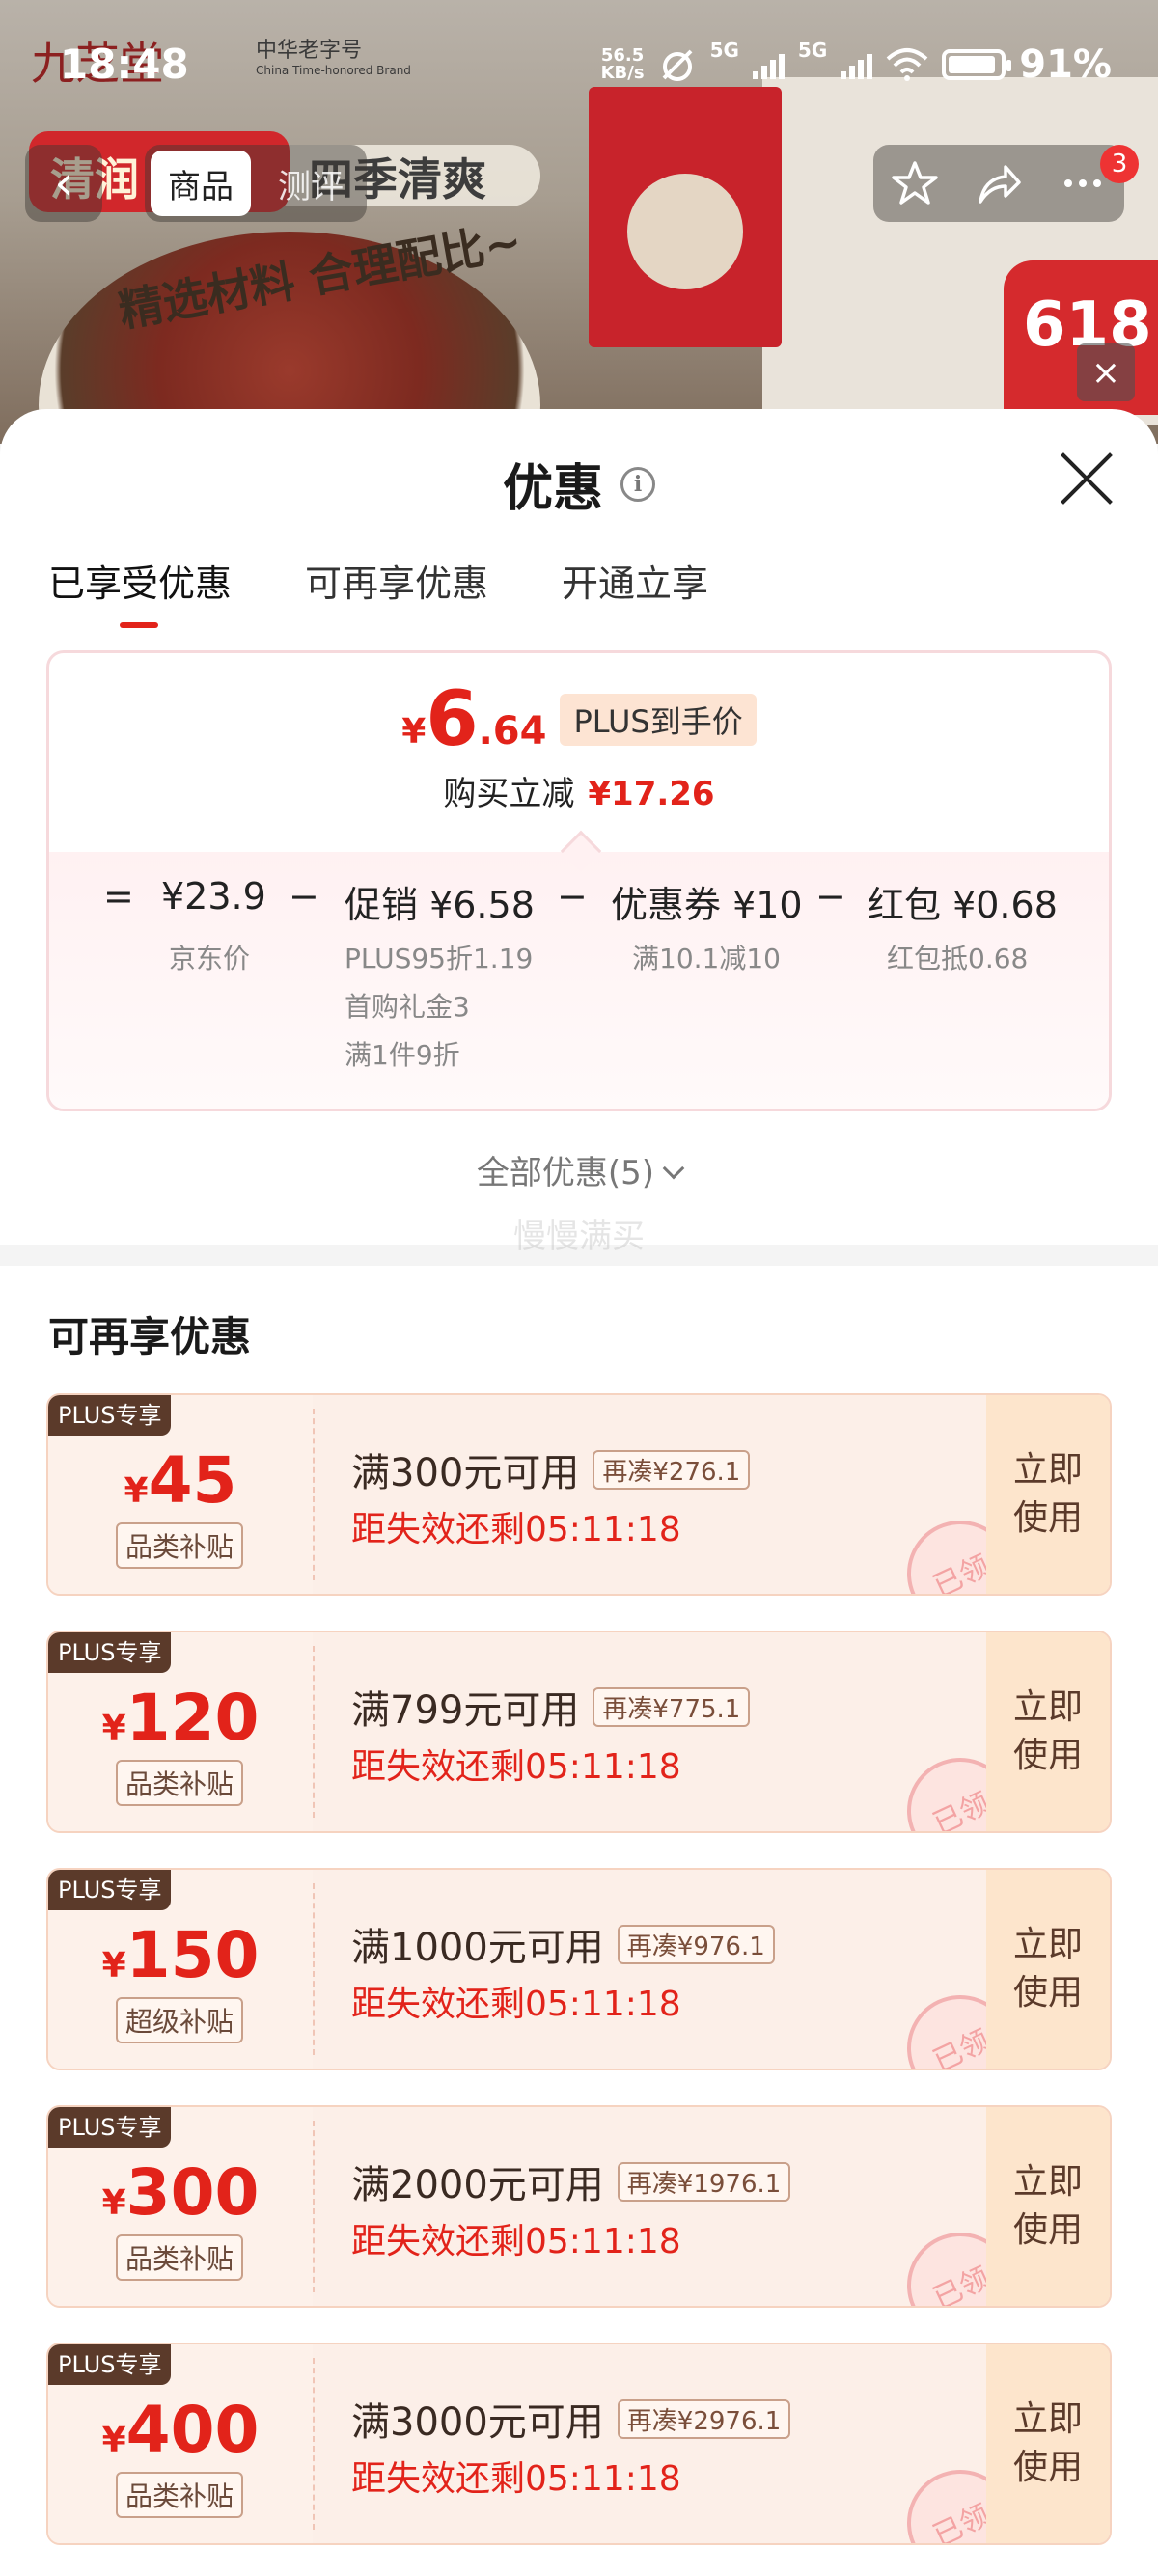 The width and height of the screenshot is (1158, 2576). What do you see at coordinates (672, 1707) in the screenshot?
I see `coupon-need-amount: 再凑¥775.1` at bounding box center [672, 1707].